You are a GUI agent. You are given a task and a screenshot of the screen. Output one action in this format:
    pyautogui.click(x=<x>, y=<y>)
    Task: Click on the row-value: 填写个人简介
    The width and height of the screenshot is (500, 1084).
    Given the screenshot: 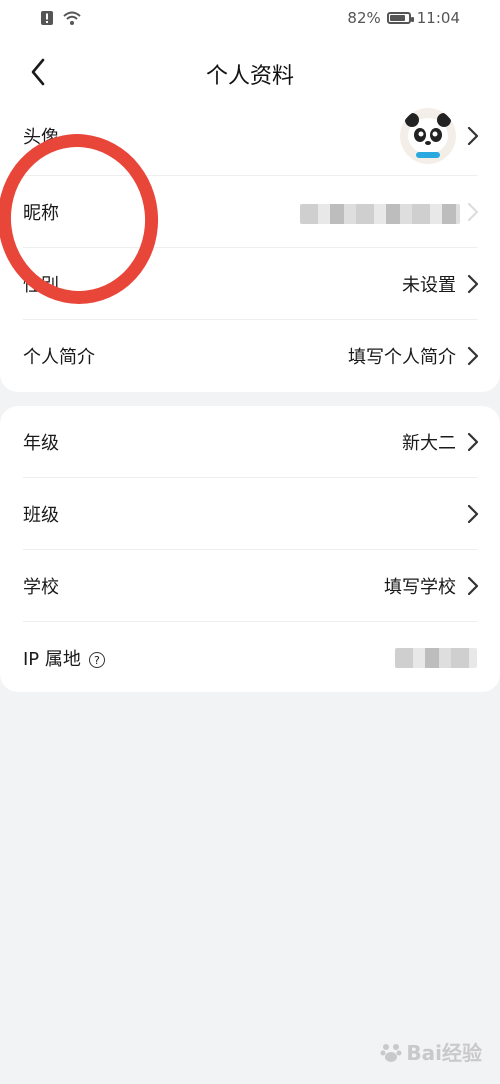 What is the action you would take?
    pyautogui.click(x=402, y=357)
    